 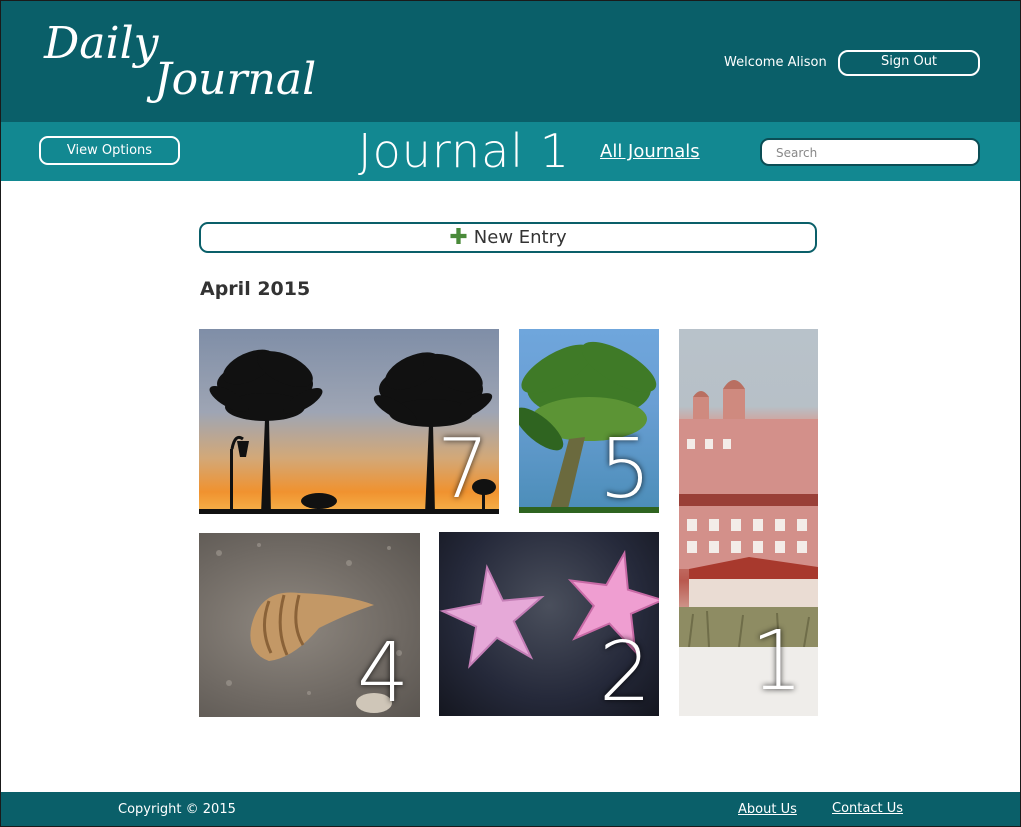 I want to click on month-heading: April 2015, so click(x=255, y=289).